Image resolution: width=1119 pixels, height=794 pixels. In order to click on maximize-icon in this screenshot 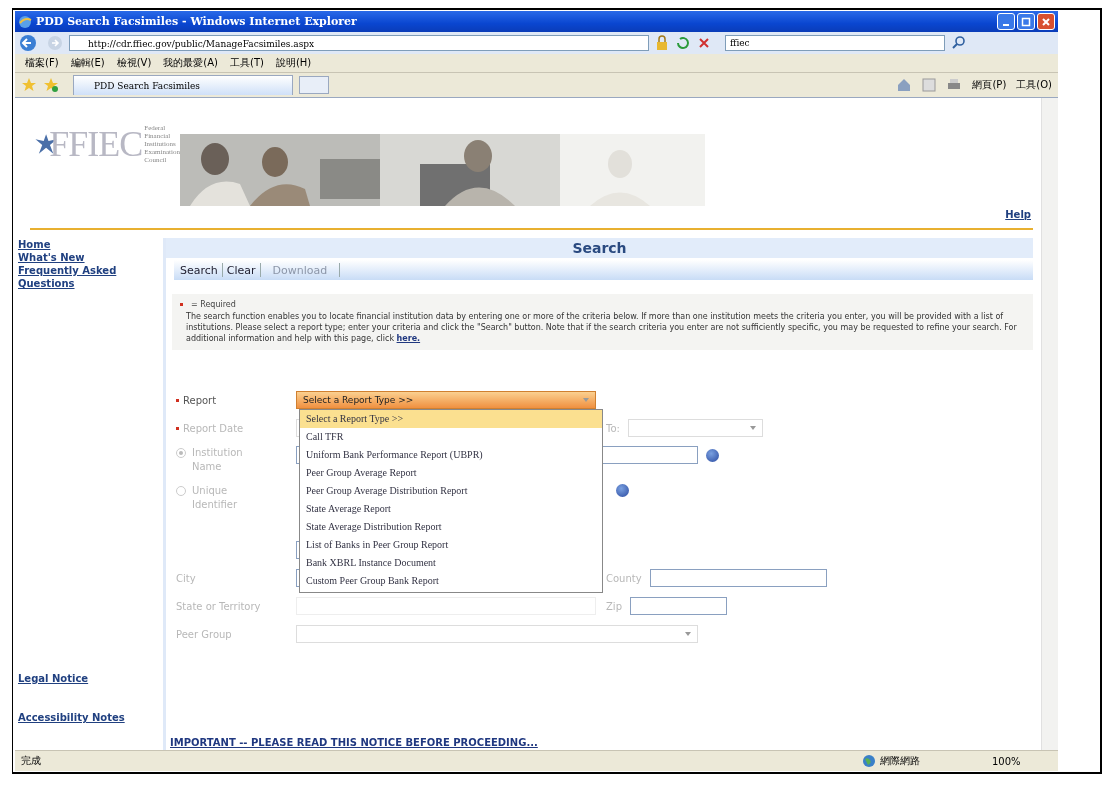, I will do `click(1026, 21)`.